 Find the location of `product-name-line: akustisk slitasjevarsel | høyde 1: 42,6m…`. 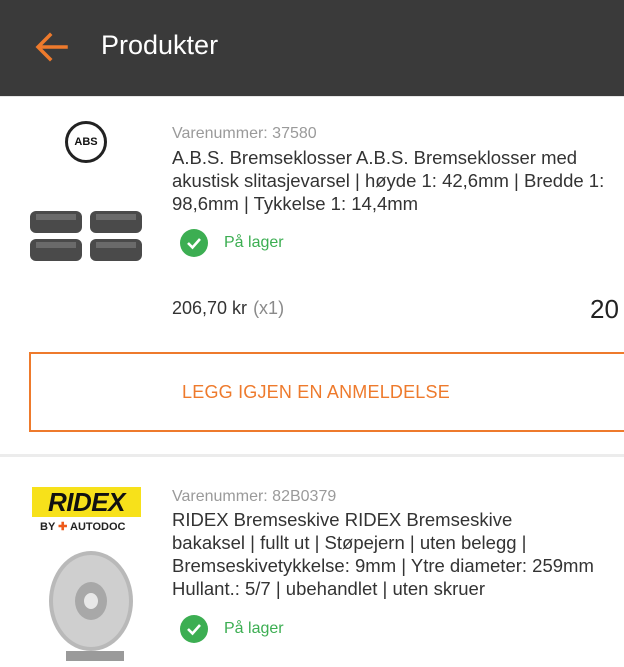

product-name-line: akustisk slitasjevarsel | høyde 1: 42,6m… is located at coordinates (388, 180).